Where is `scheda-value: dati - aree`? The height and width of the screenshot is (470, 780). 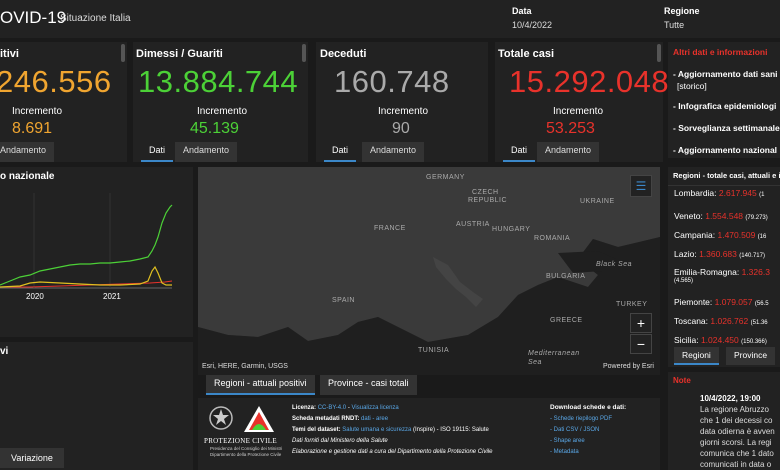
scheda-value: dati - aree is located at coordinates (374, 419).